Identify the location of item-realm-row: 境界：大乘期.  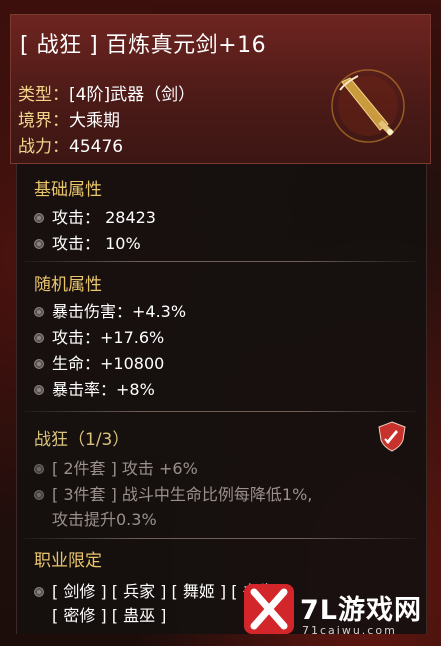
(69, 118).